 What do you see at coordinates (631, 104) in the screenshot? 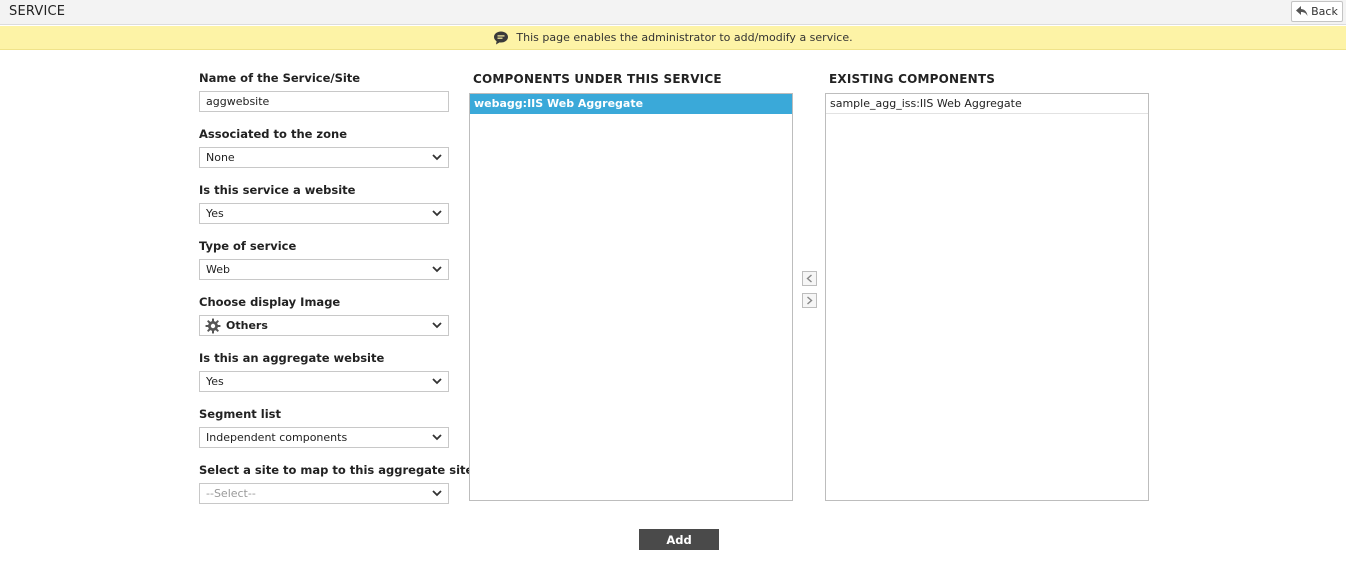
I see `list-item: webagg:IIS Web Aggregate` at bounding box center [631, 104].